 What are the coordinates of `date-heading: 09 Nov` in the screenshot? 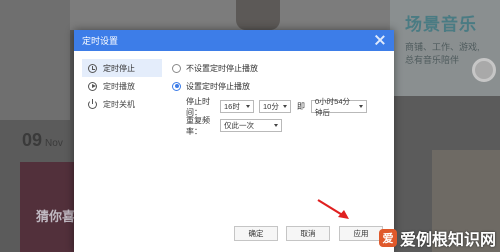 It's located at (42, 140).